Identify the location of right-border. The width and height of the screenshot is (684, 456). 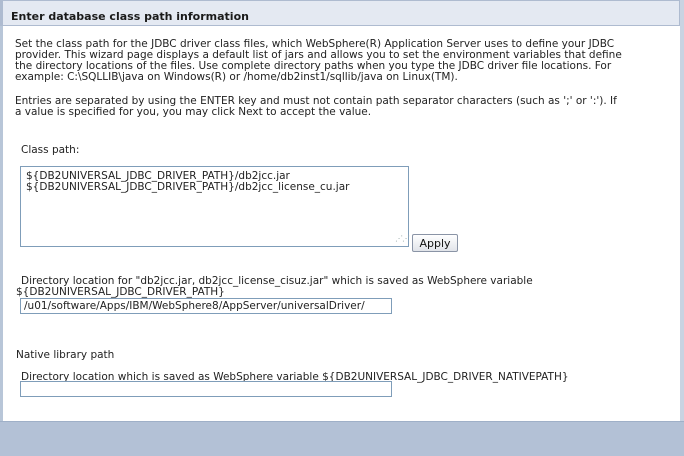
(682, 210).